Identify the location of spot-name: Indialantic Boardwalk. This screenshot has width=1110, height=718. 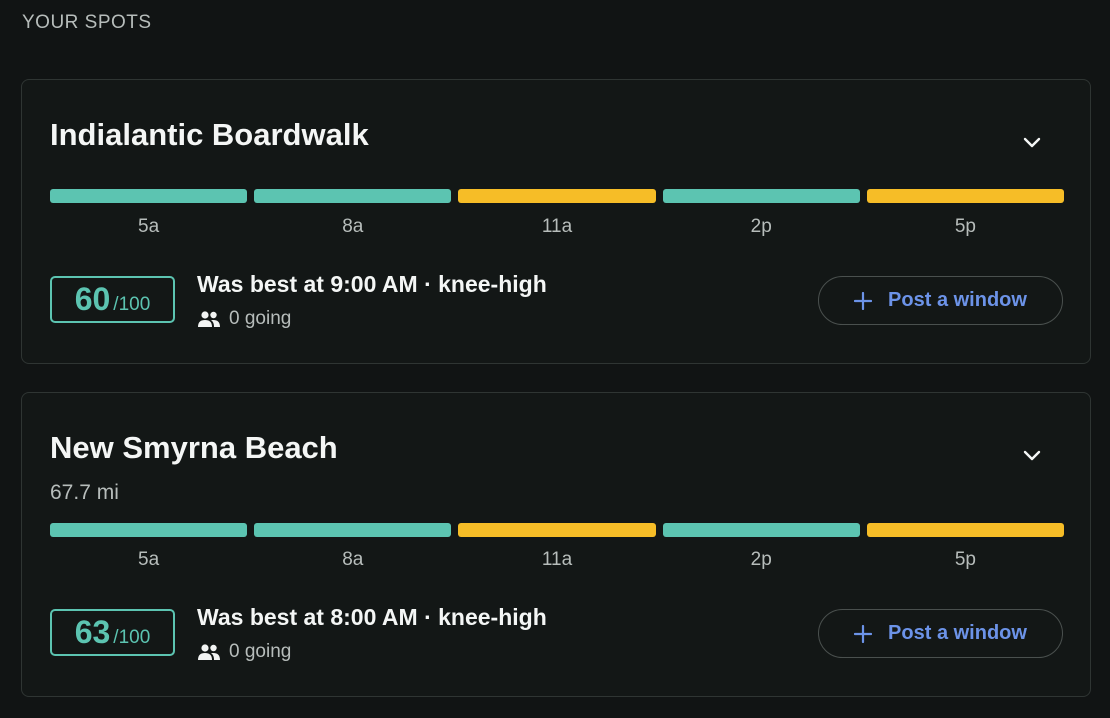
(209, 134).